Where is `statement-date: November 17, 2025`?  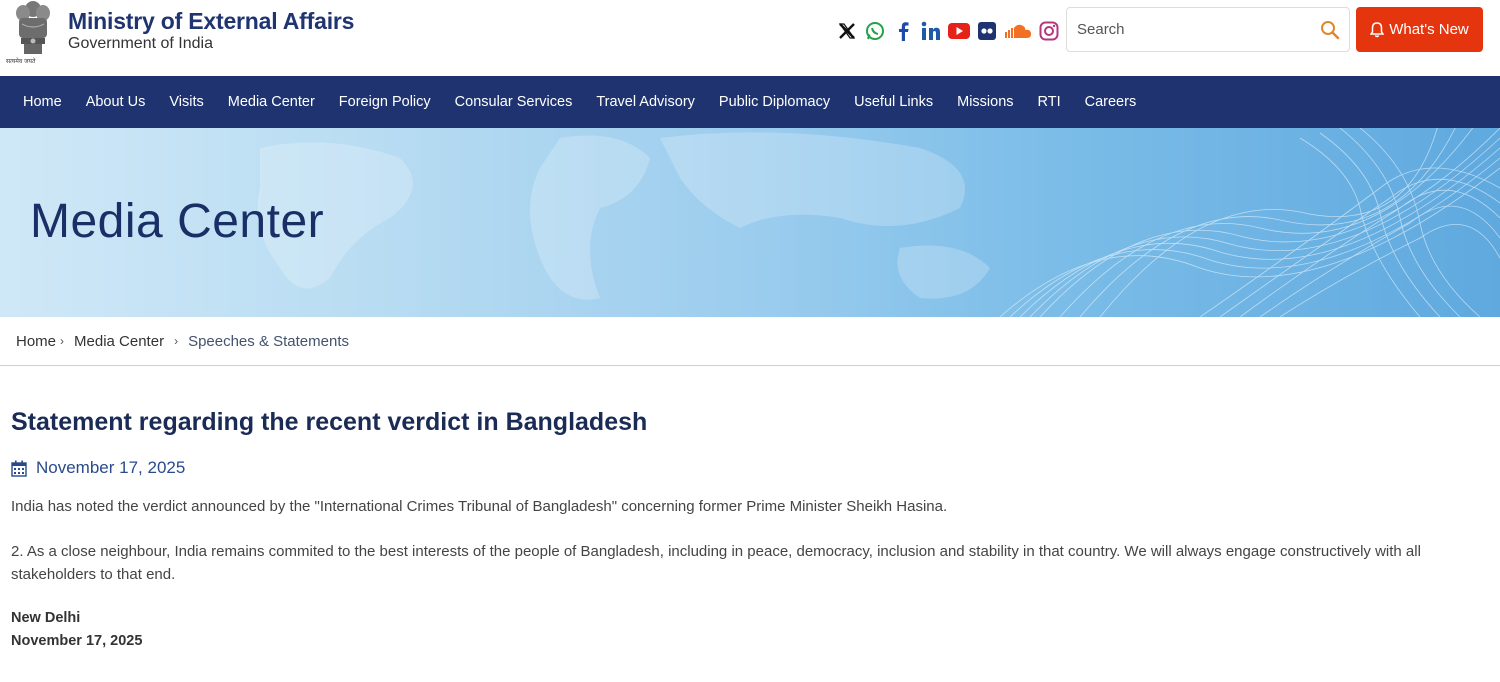 statement-date: November 17, 2025 is located at coordinates (77, 641).